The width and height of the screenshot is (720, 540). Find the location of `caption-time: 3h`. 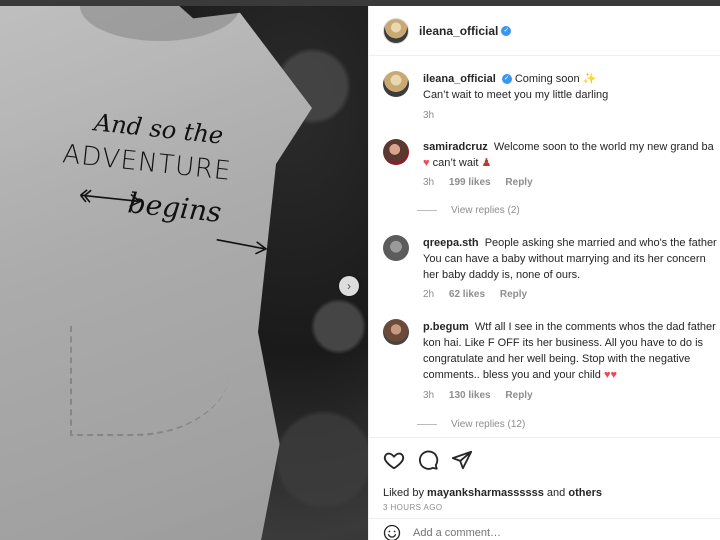

caption-time: 3h is located at coordinates (429, 115).